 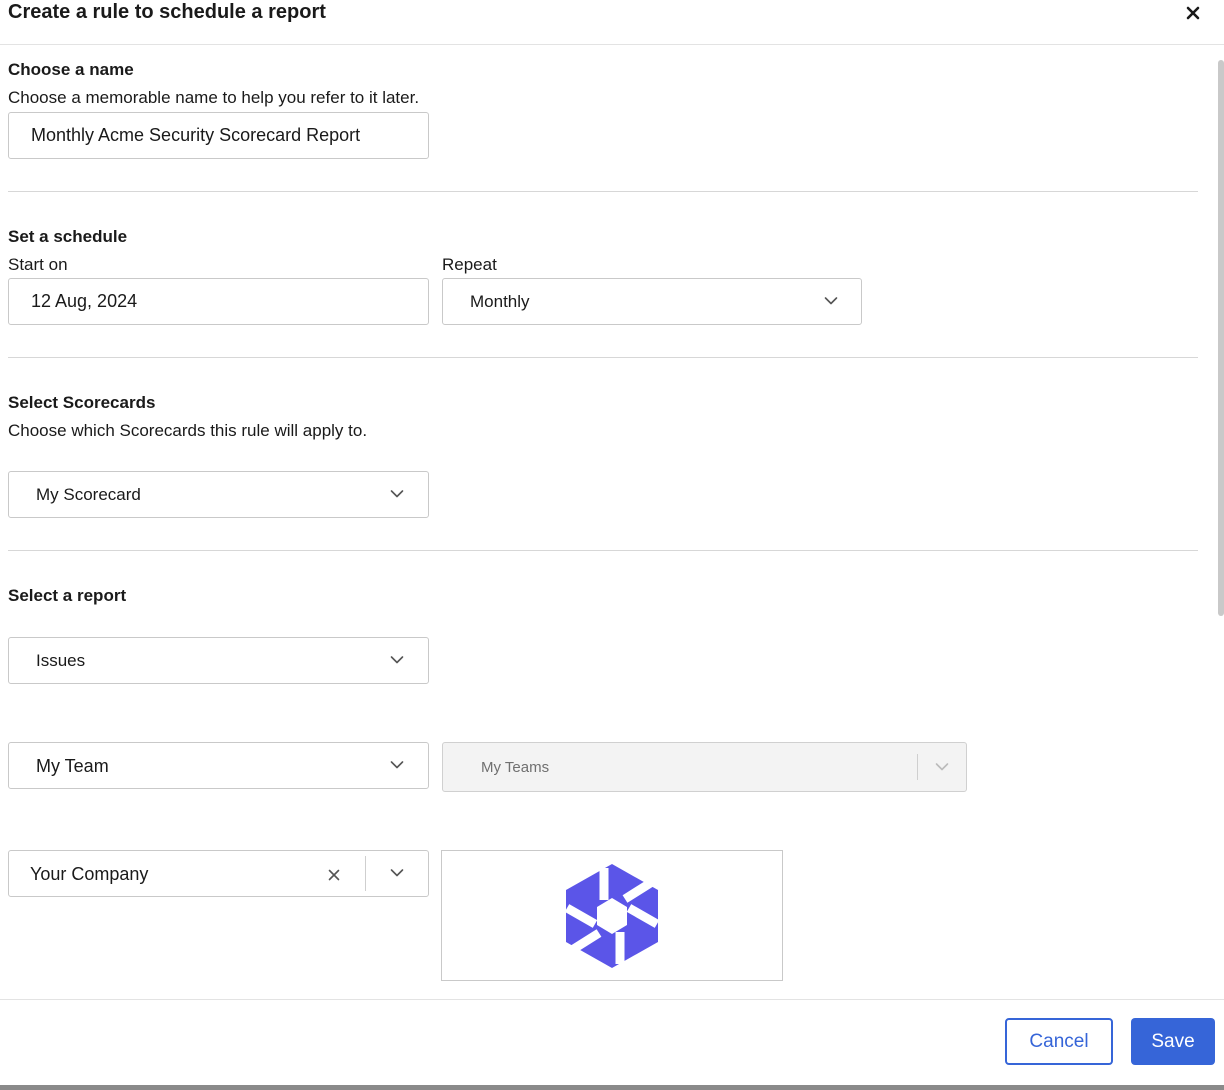 I want to click on clear-icon, so click(x=334, y=875).